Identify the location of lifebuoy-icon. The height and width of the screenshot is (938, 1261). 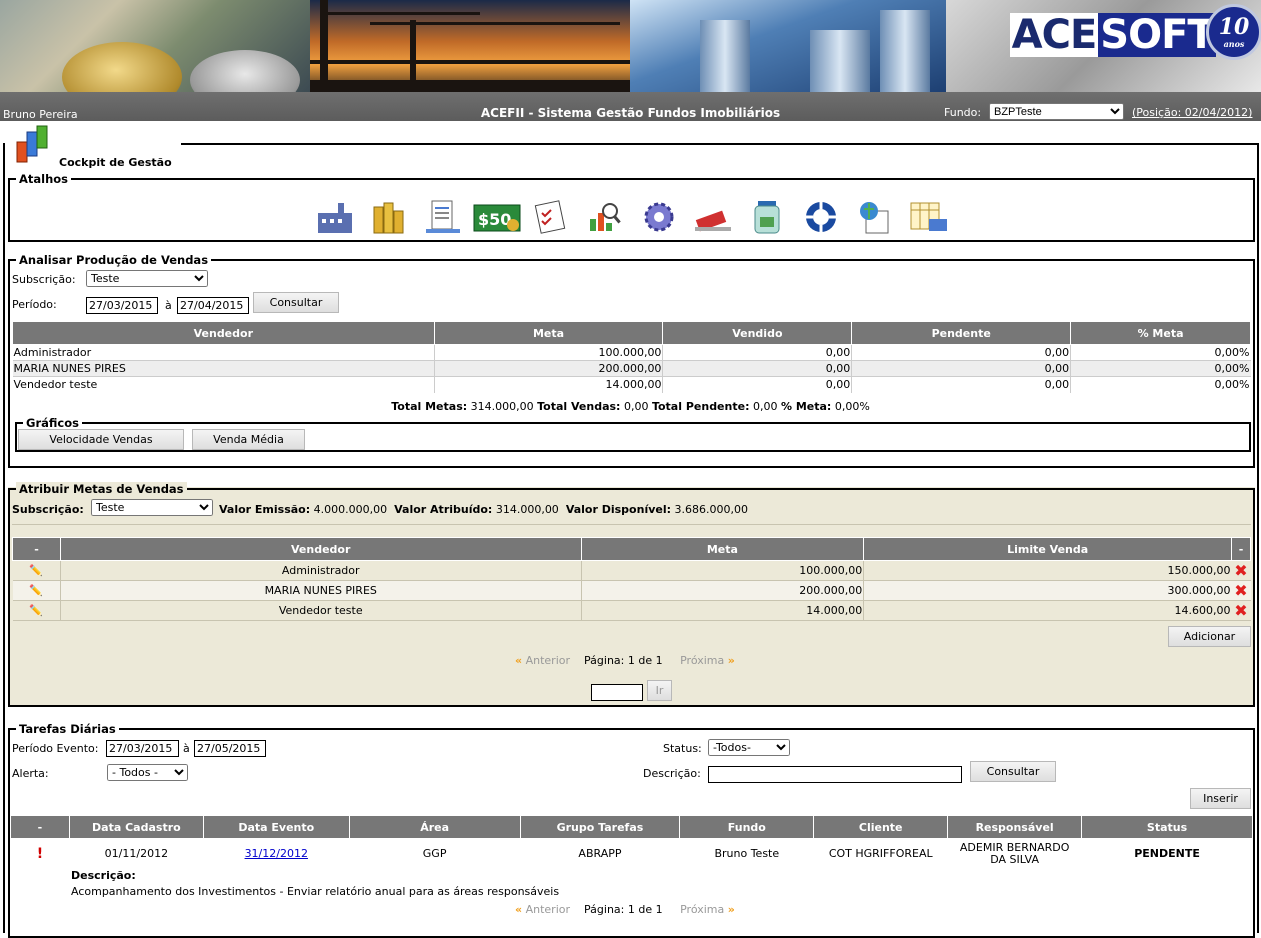
(821, 217).